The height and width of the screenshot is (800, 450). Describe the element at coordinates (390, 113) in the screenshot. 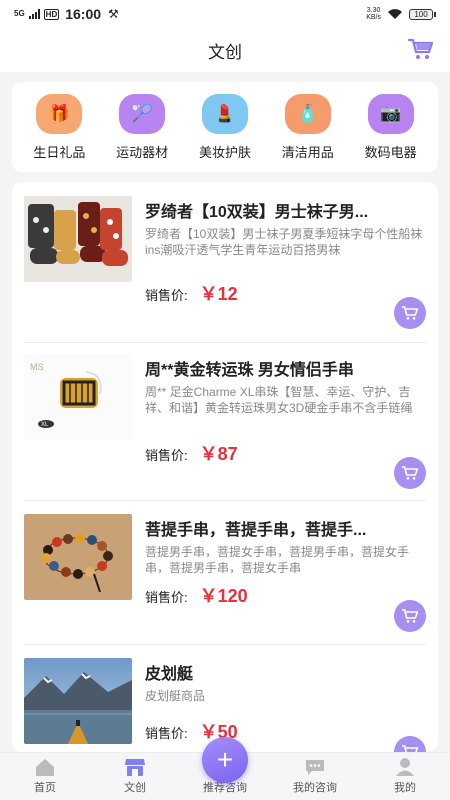

I see `camera-icon: 📷` at that location.